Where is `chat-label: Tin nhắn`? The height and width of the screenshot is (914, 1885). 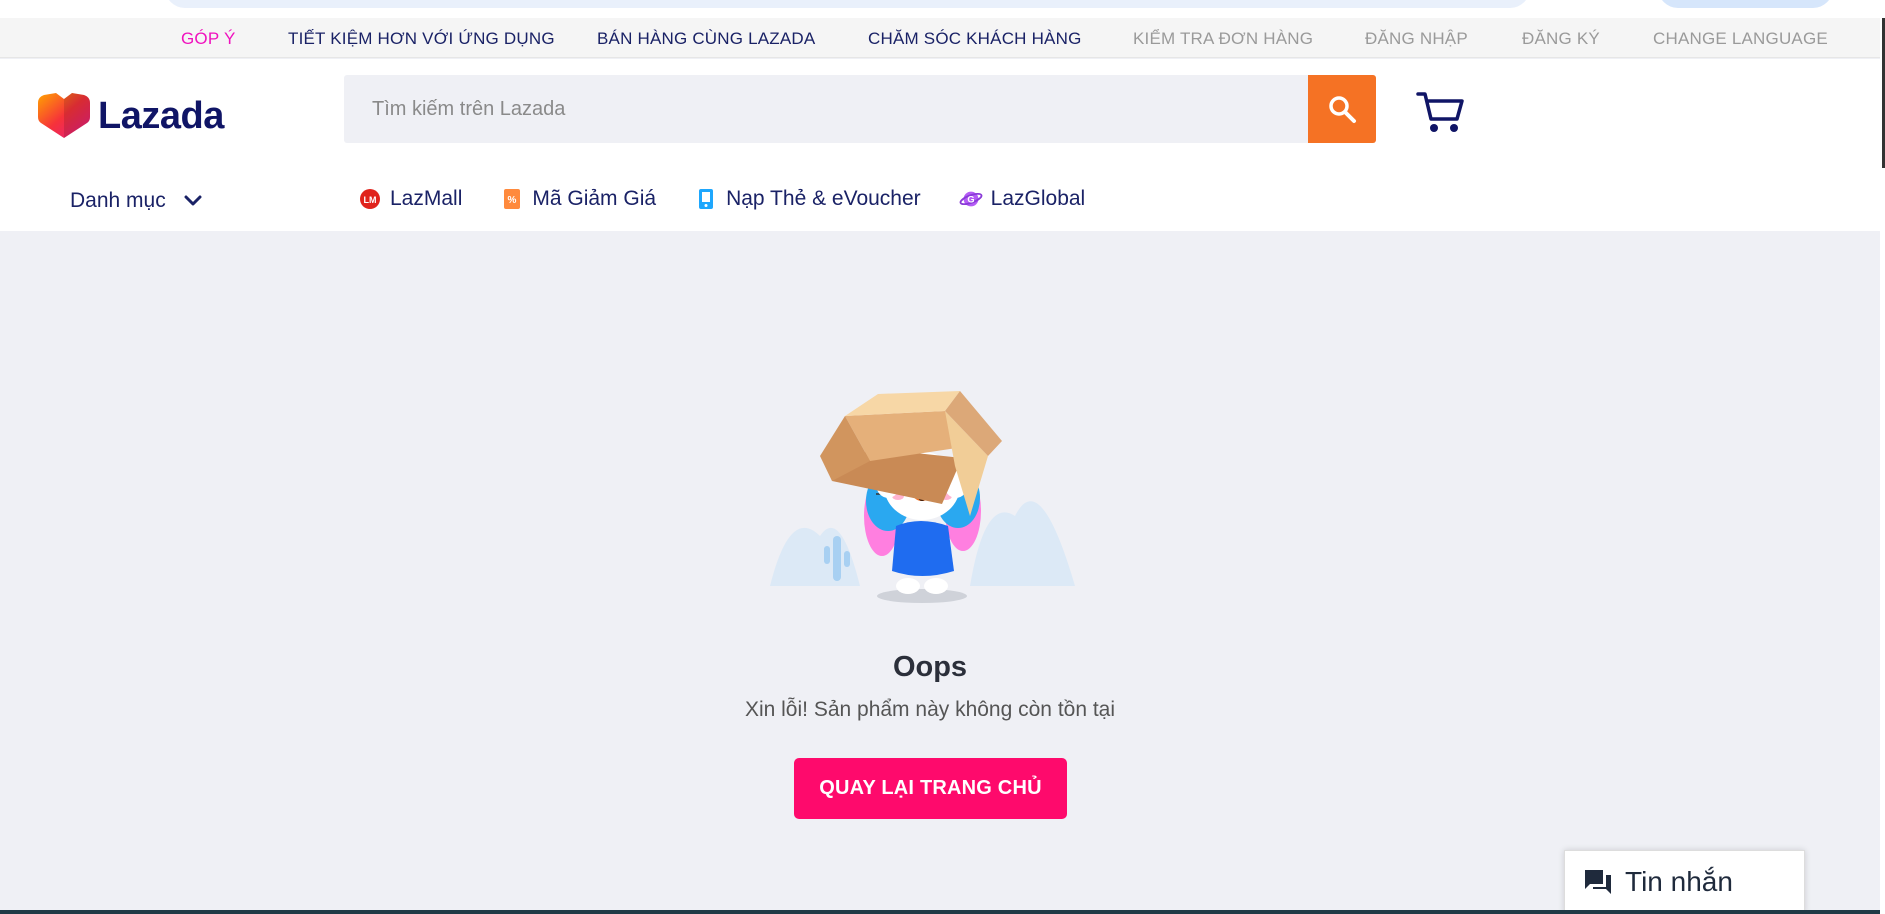
chat-label: Tin nhắn is located at coordinates (1679, 881).